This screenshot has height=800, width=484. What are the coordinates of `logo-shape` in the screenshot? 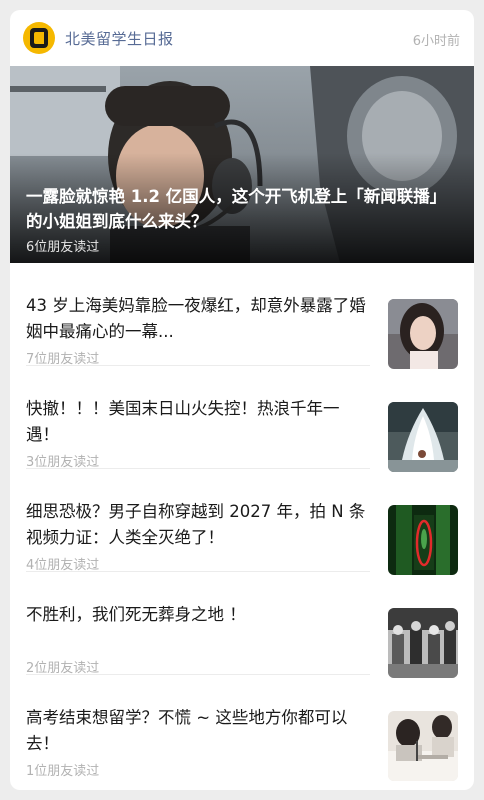 It's located at (39, 38).